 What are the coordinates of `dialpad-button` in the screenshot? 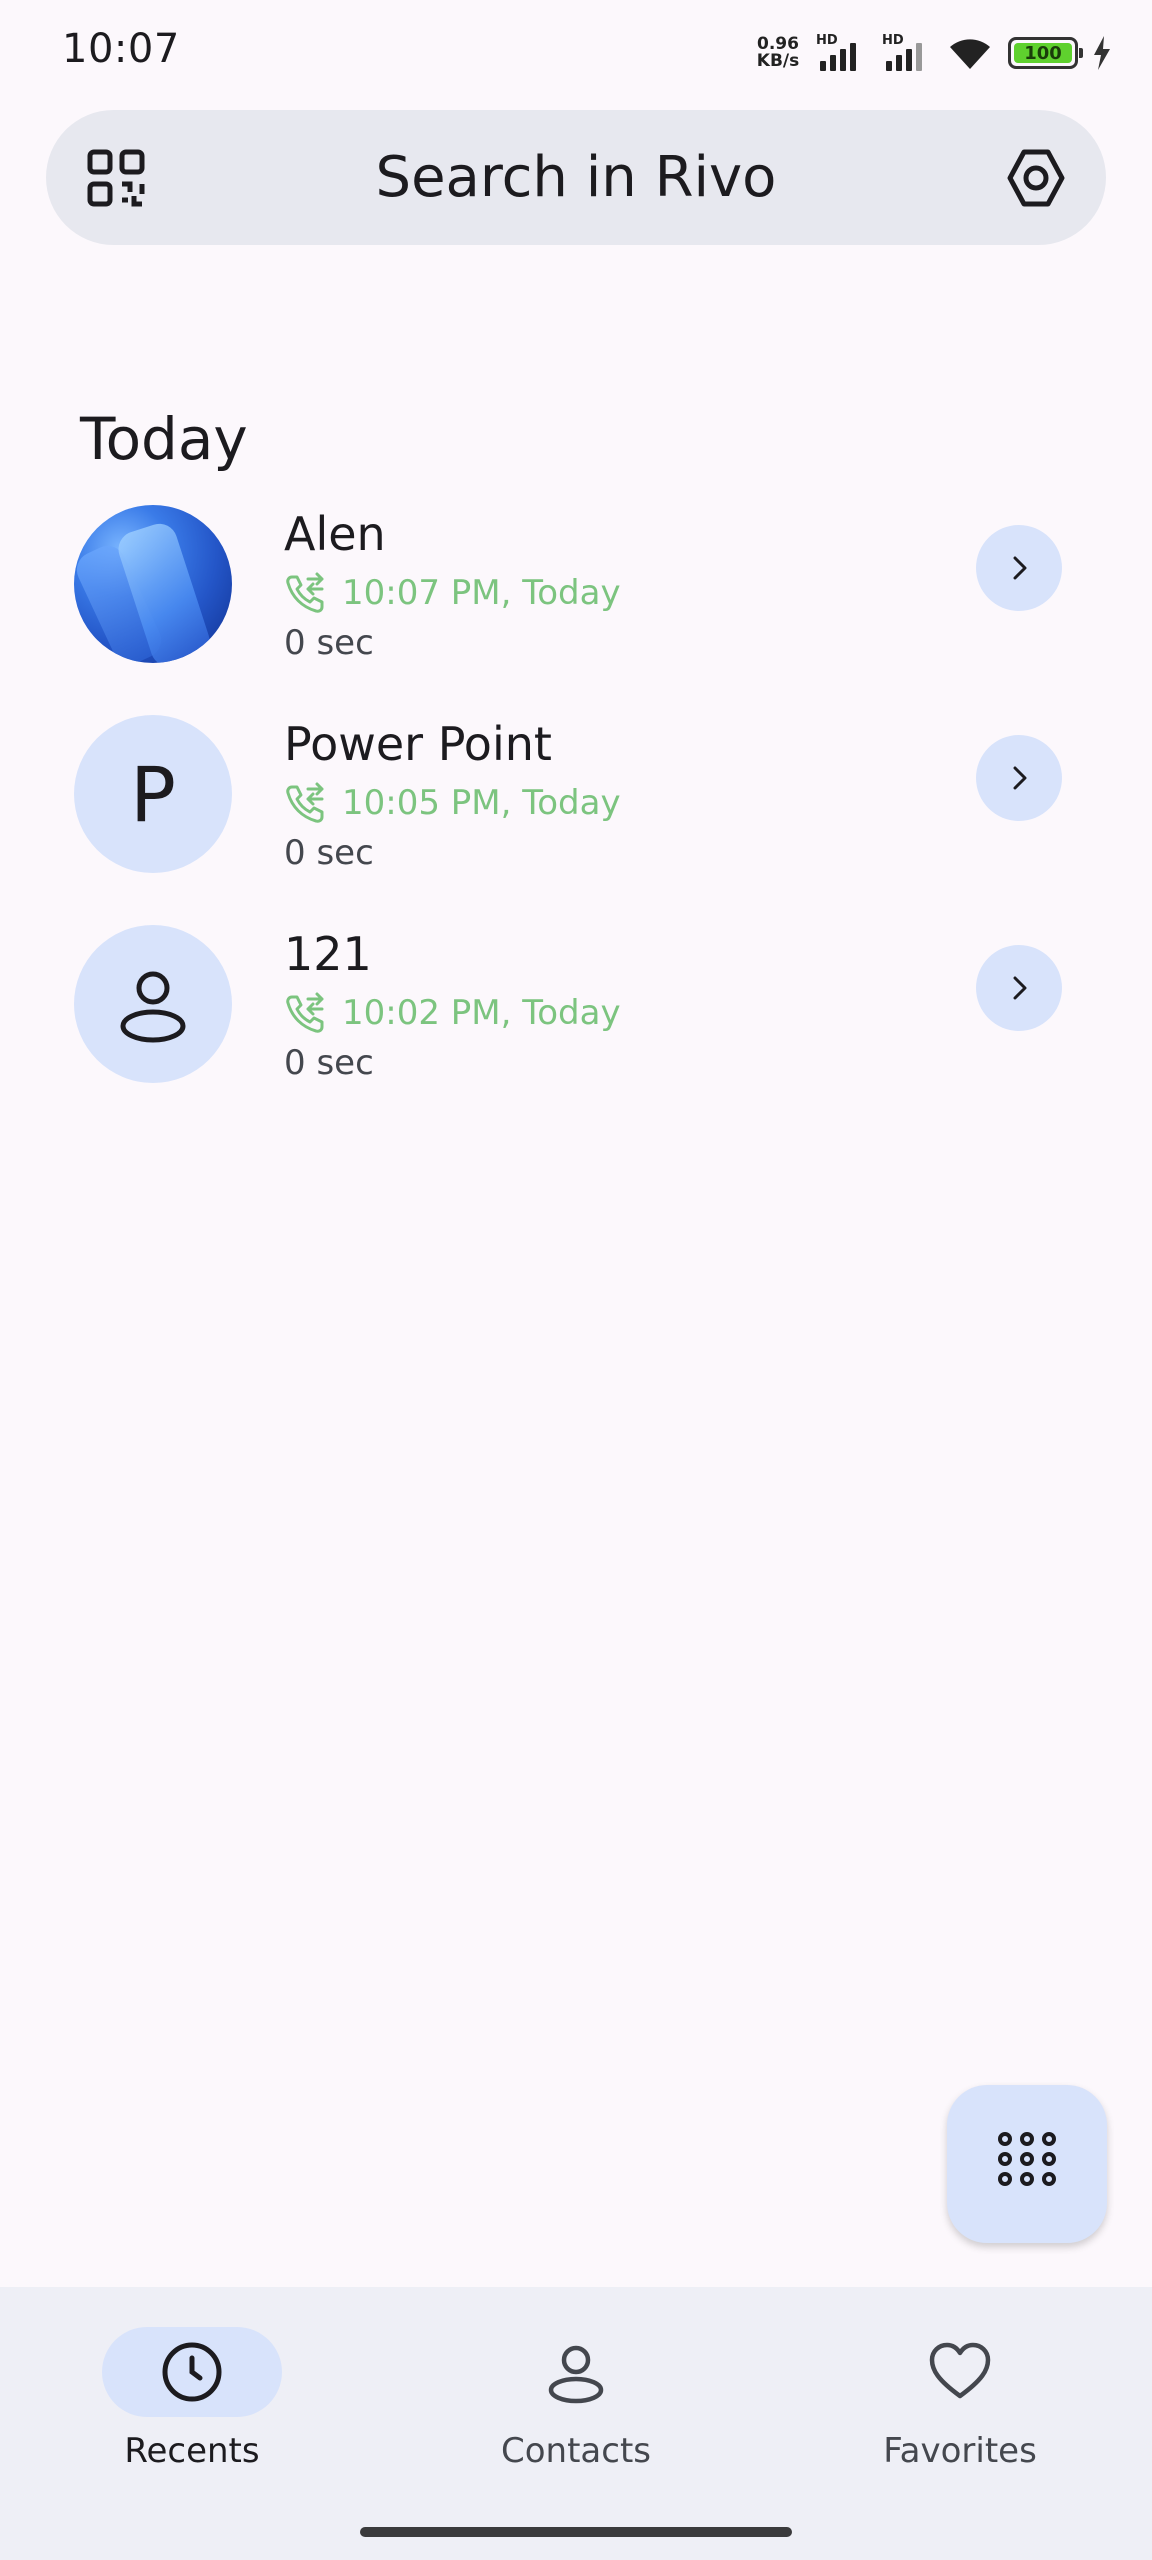 It's located at (1027, 2164).